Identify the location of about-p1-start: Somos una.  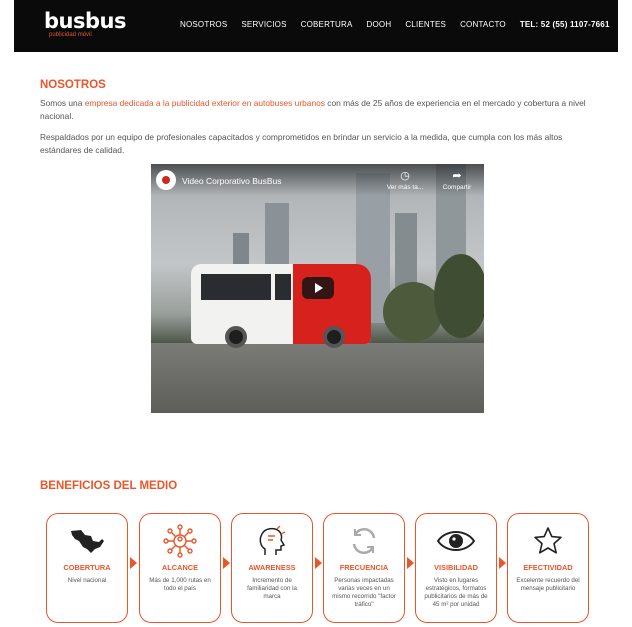
(62, 103).